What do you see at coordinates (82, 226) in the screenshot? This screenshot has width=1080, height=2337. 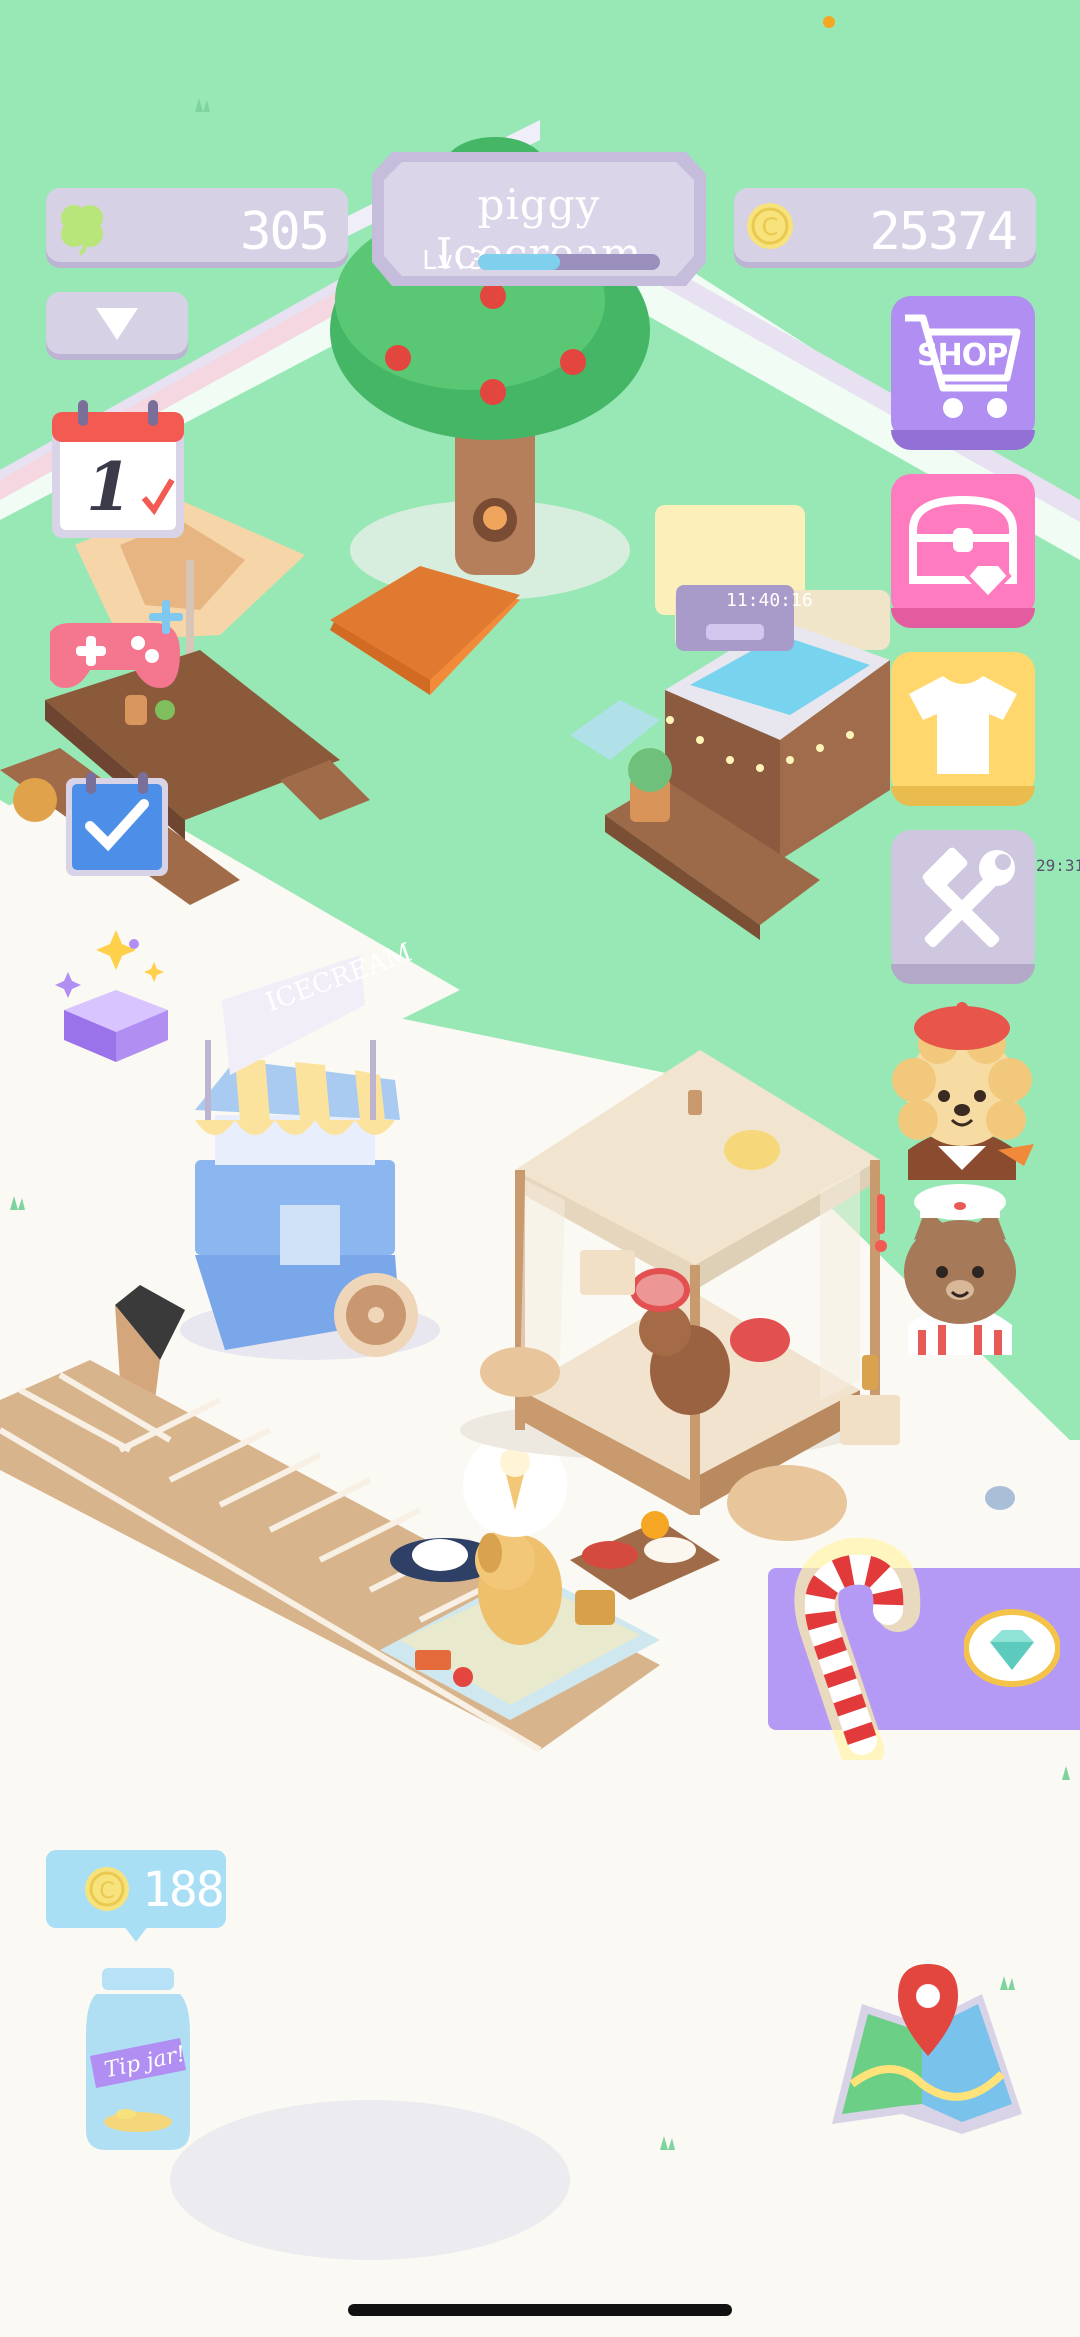 I see `clover-icon` at bounding box center [82, 226].